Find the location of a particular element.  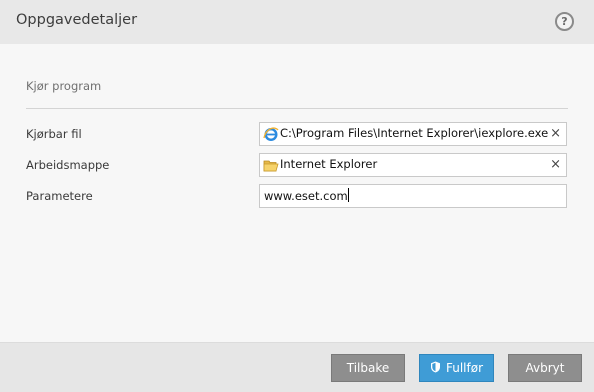

back-button: Tilbake is located at coordinates (368, 368).